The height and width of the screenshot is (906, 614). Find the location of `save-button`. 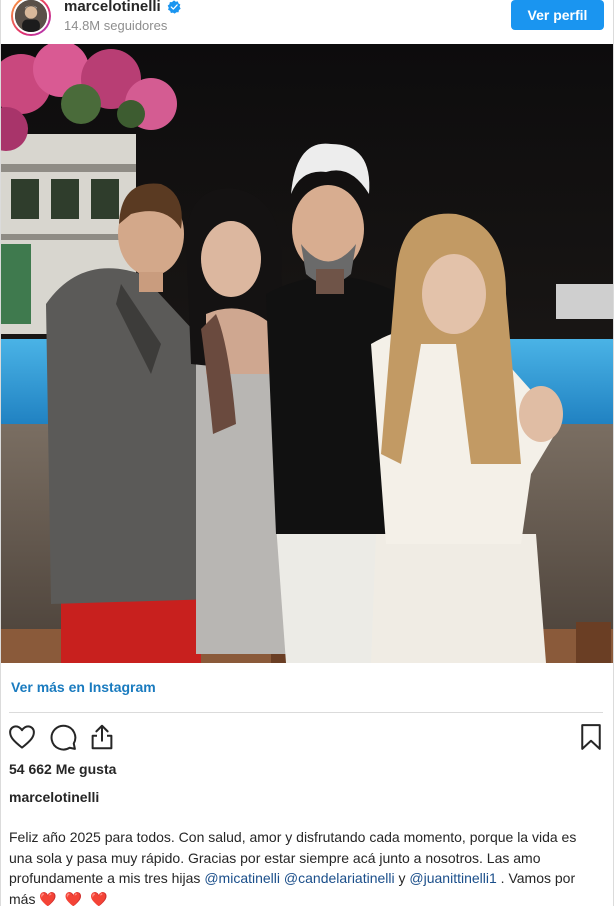

save-button is located at coordinates (591, 737).